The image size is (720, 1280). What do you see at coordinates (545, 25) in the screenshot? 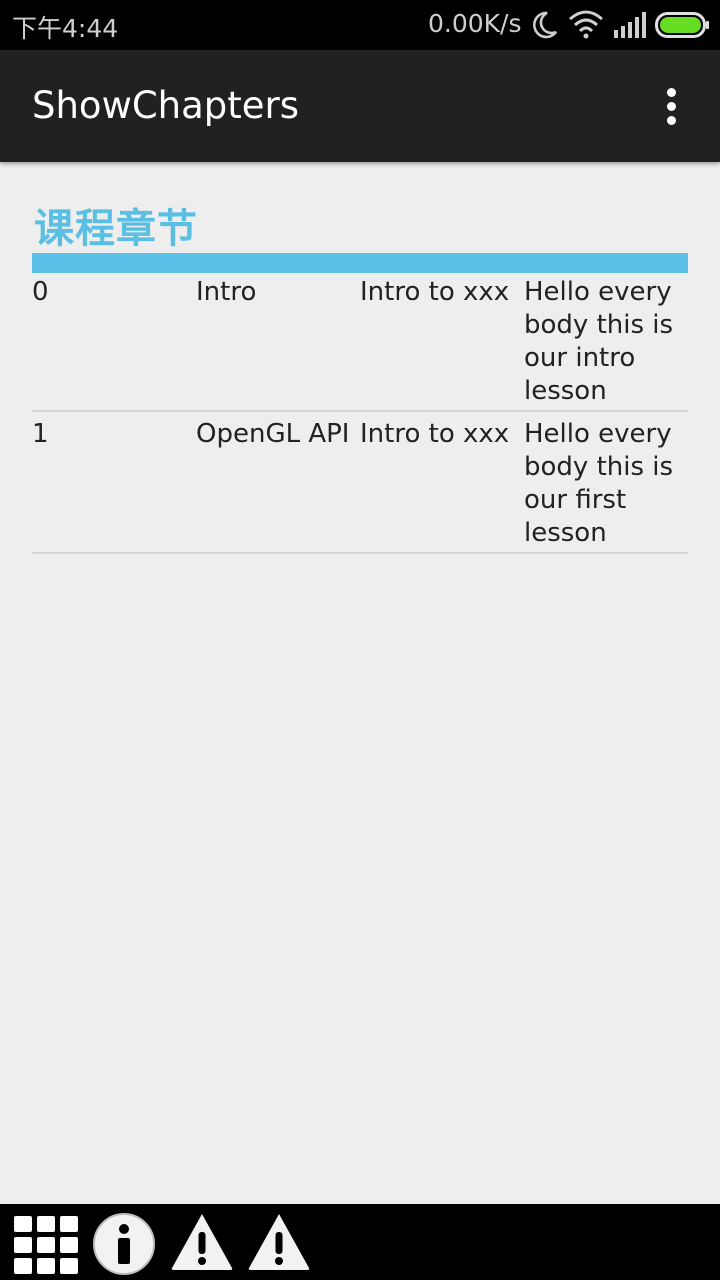
I see `moon-icon` at bounding box center [545, 25].